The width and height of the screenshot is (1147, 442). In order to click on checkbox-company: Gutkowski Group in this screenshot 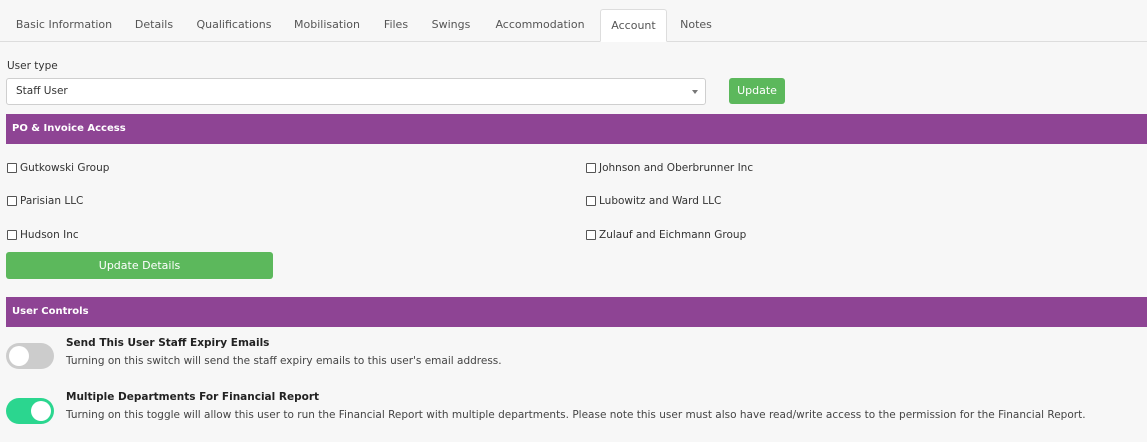, I will do `click(58, 168)`.